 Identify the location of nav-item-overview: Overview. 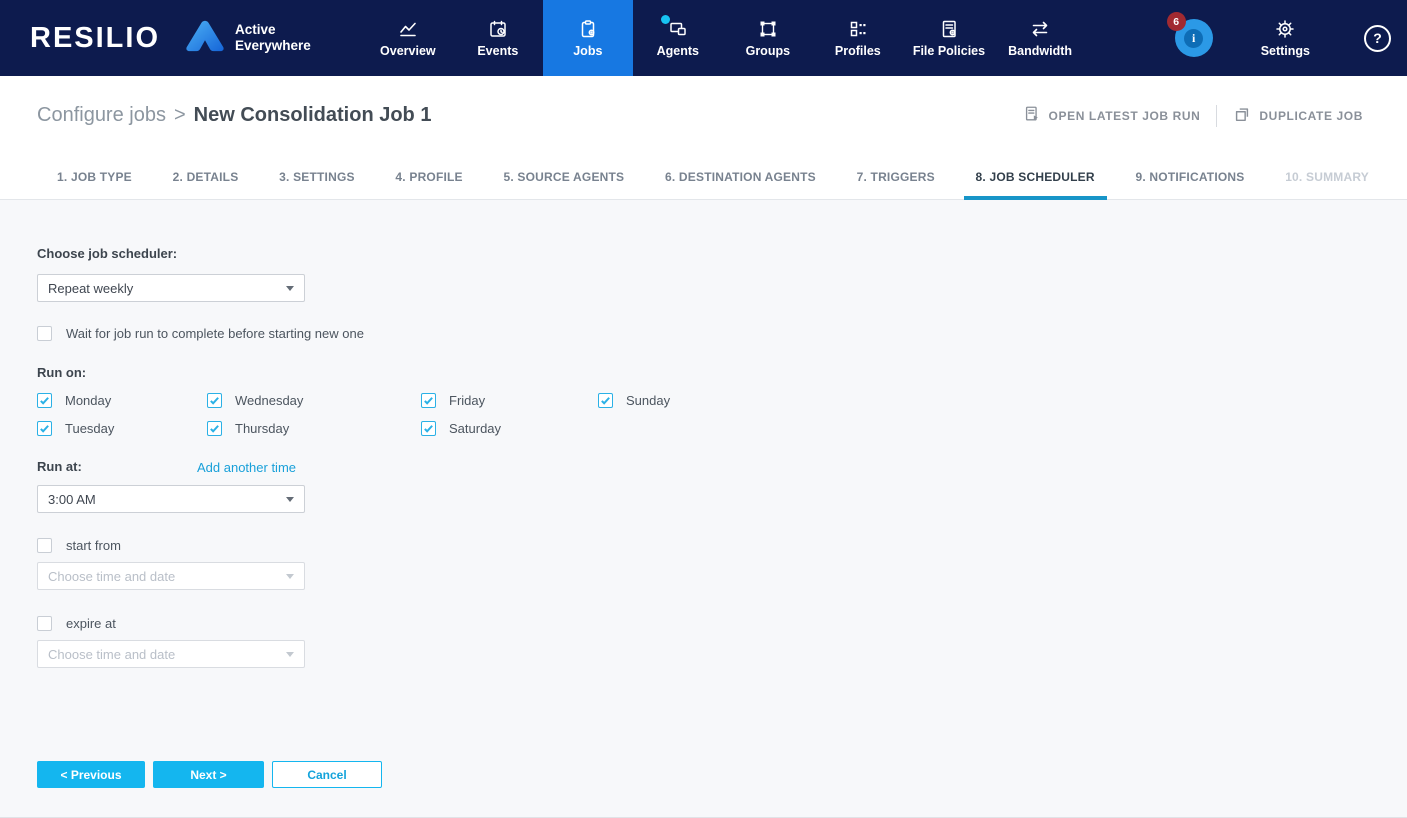
(408, 38).